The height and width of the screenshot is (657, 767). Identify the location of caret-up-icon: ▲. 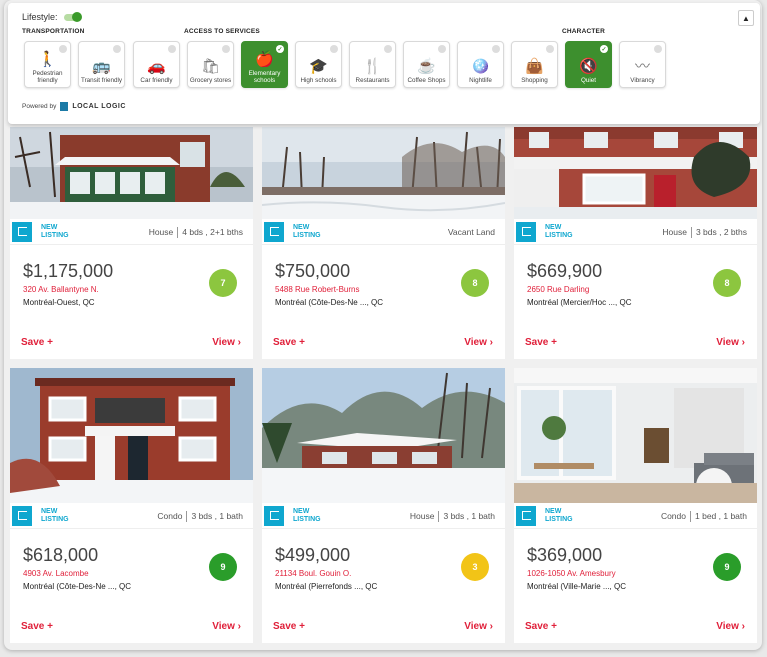
(746, 18).